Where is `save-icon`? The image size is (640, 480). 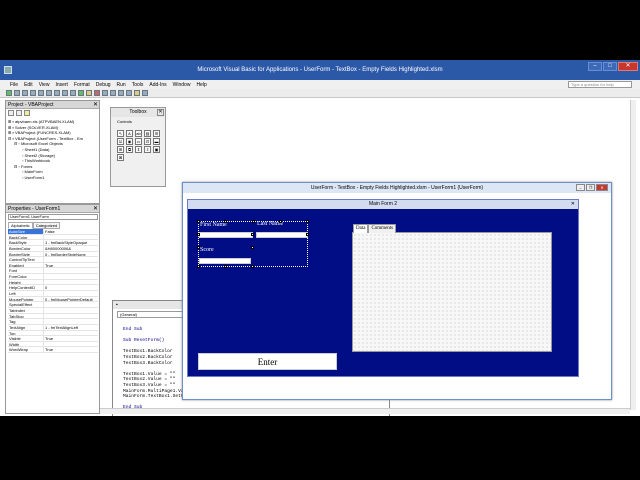 save-icon is located at coordinates (25, 93).